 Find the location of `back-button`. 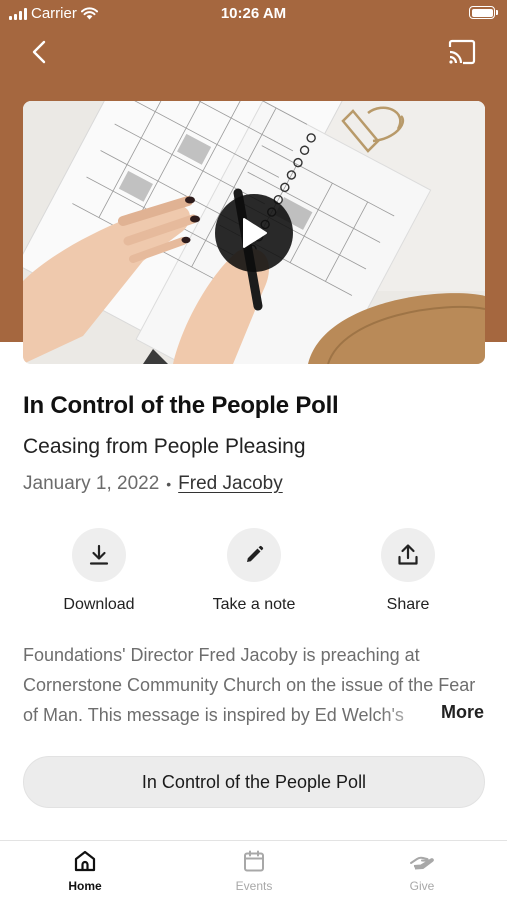

back-button is located at coordinates (40, 52).